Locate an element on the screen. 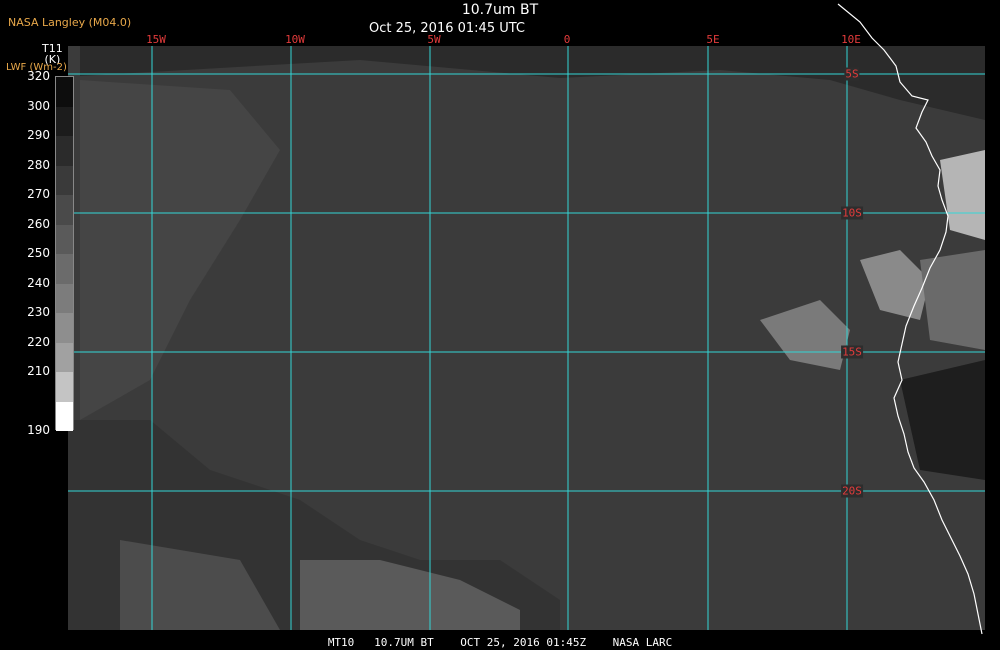 This screenshot has width=1000, height=650. lon-label-5w: 5W is located at coordinates (434, 39).